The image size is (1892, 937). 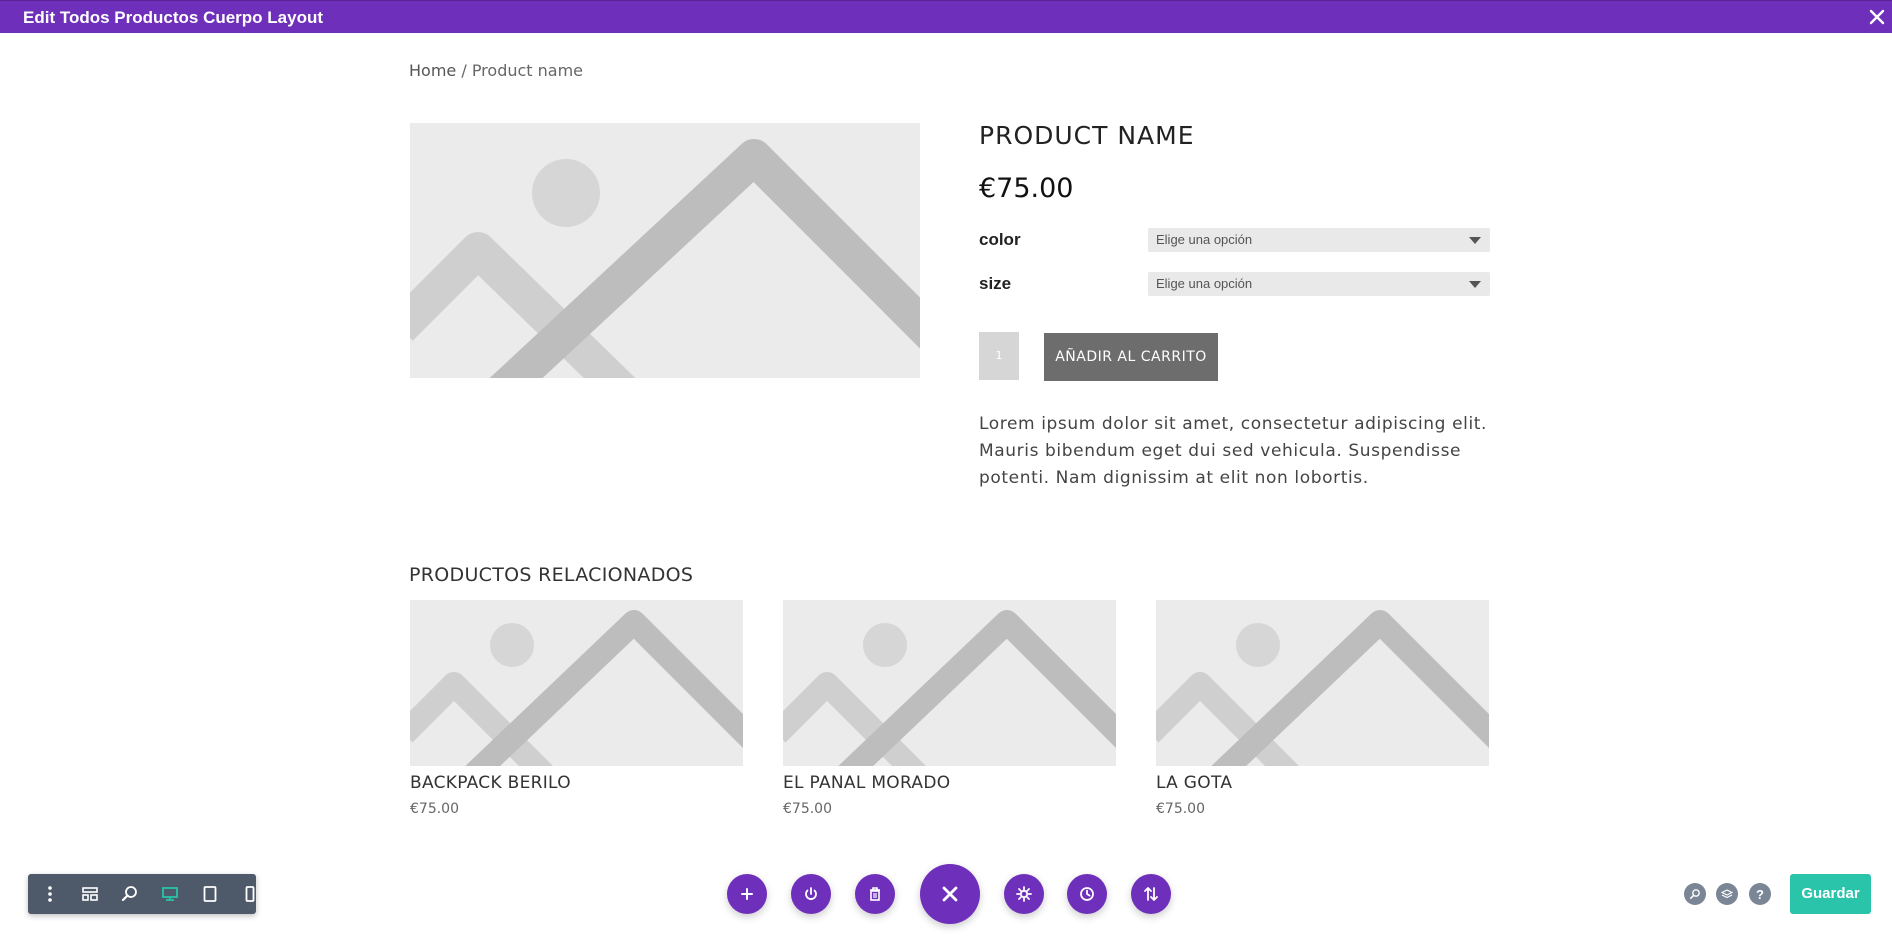 What do you see at coordinates (949, 783) in the screenshot?
I see `related-product-name: EL PANAL MORADO` at bounding box center [949, 783].